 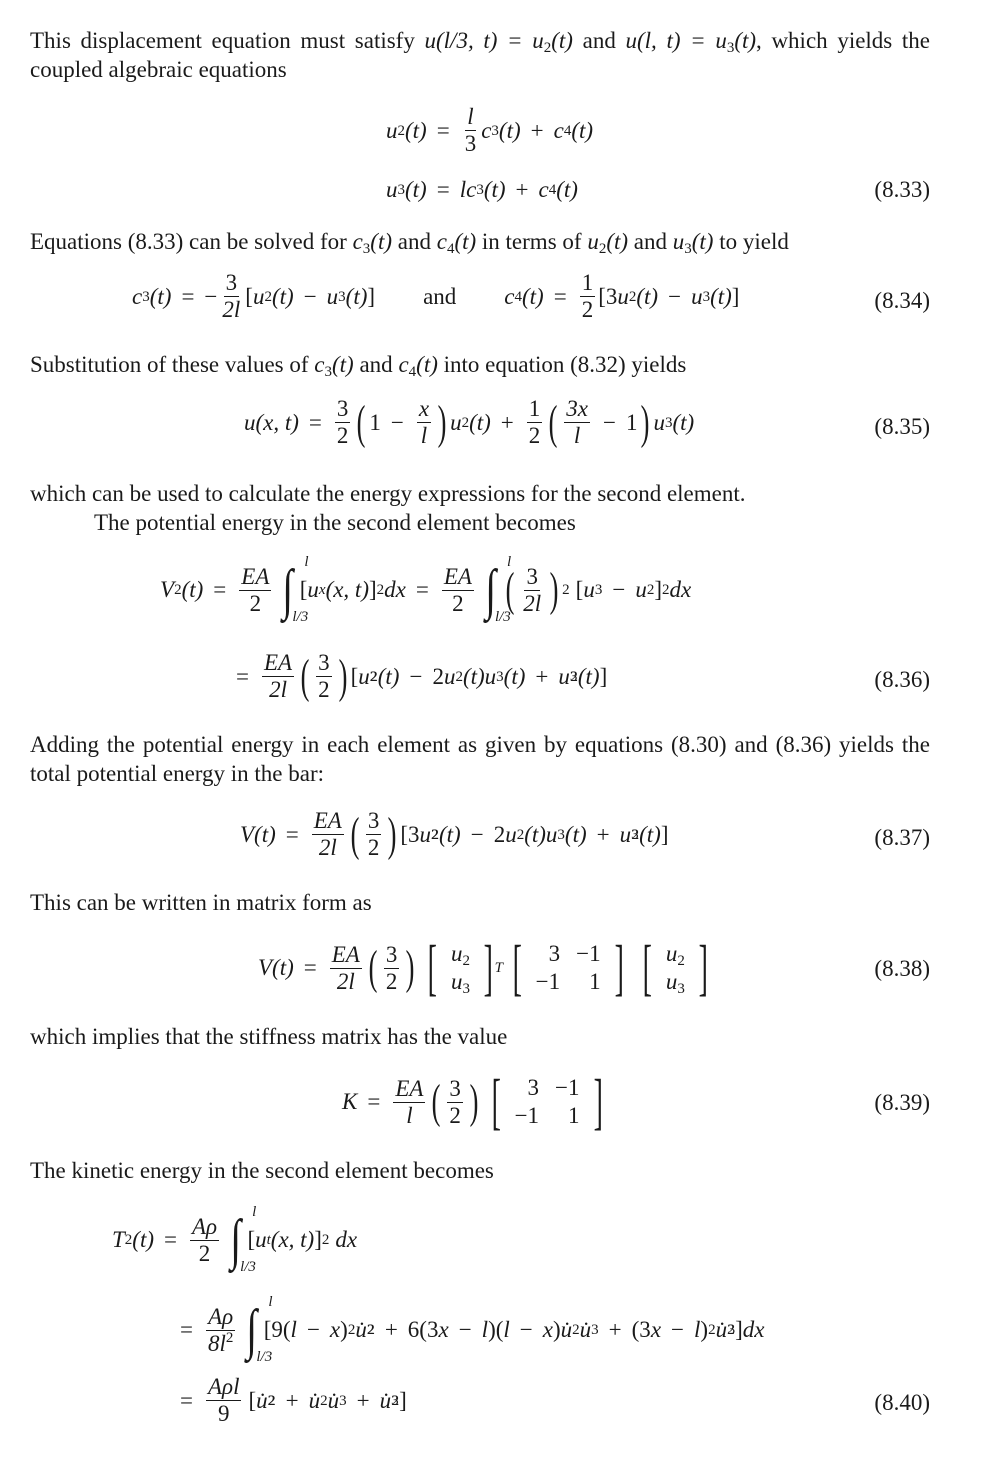 I want to click on text: and, so click(x=599, y=40).